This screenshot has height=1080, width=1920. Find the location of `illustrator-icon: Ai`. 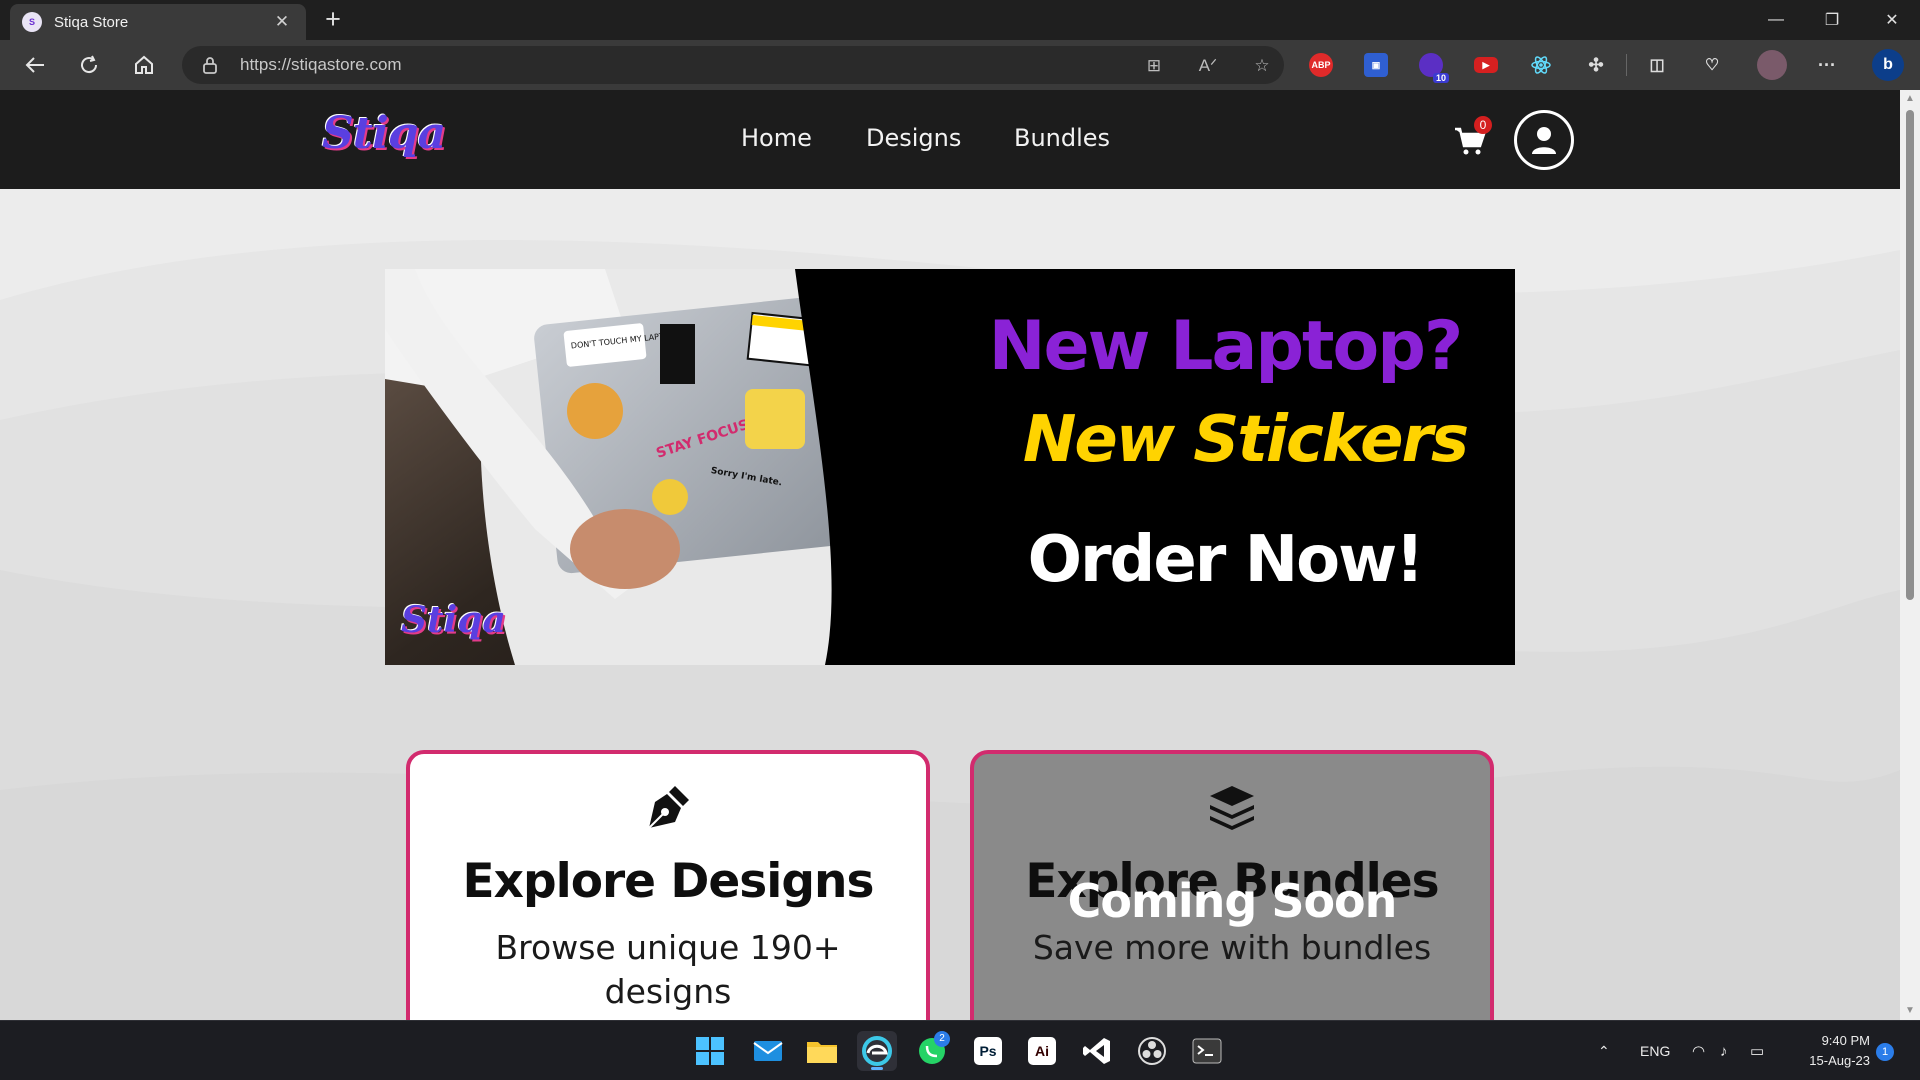

illustrator-icon: Ai is located at coordinates (1042, 1051).